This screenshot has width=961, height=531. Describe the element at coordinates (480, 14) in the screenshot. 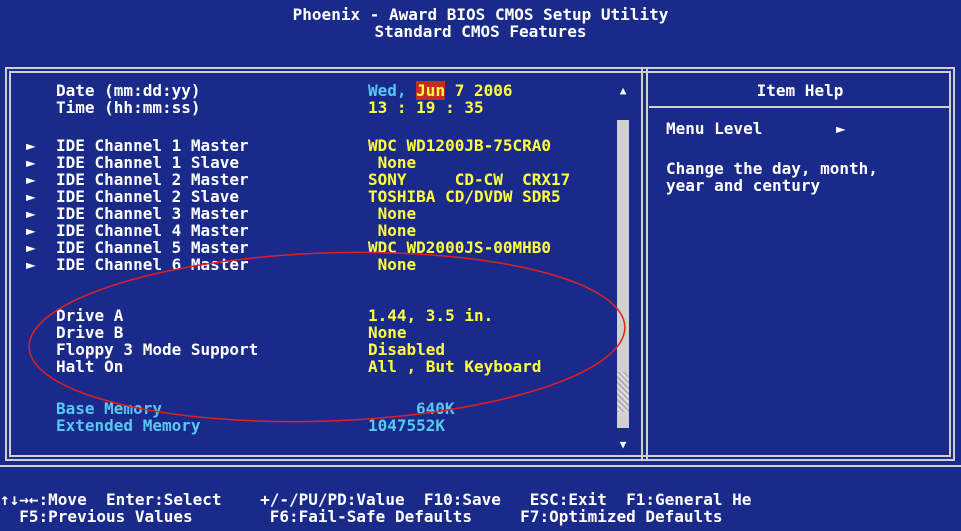

I see `bios-title: Phoenix - Award BIOS CMOS Setup Utility` at that location.